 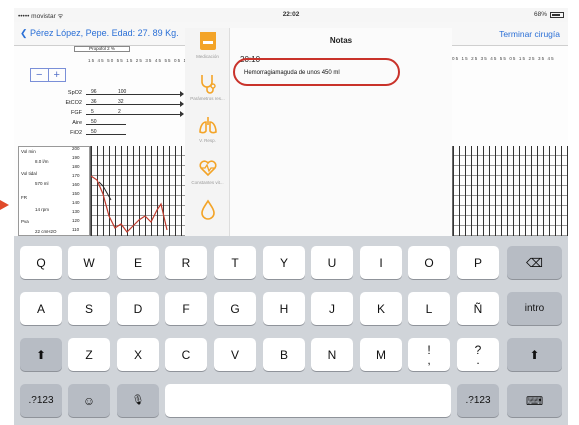 I want to click on microphone-icon: 🎙, so click(x=138, y=400).